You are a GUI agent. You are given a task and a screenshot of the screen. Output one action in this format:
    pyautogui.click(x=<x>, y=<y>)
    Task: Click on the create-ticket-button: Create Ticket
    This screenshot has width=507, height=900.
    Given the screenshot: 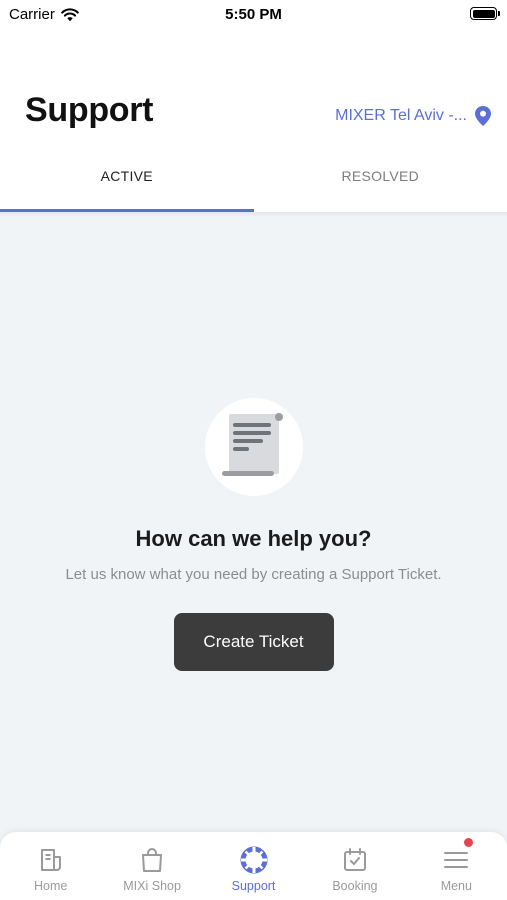 What is the action you would take?
    pyautogui.click(x=253, y=642)
    